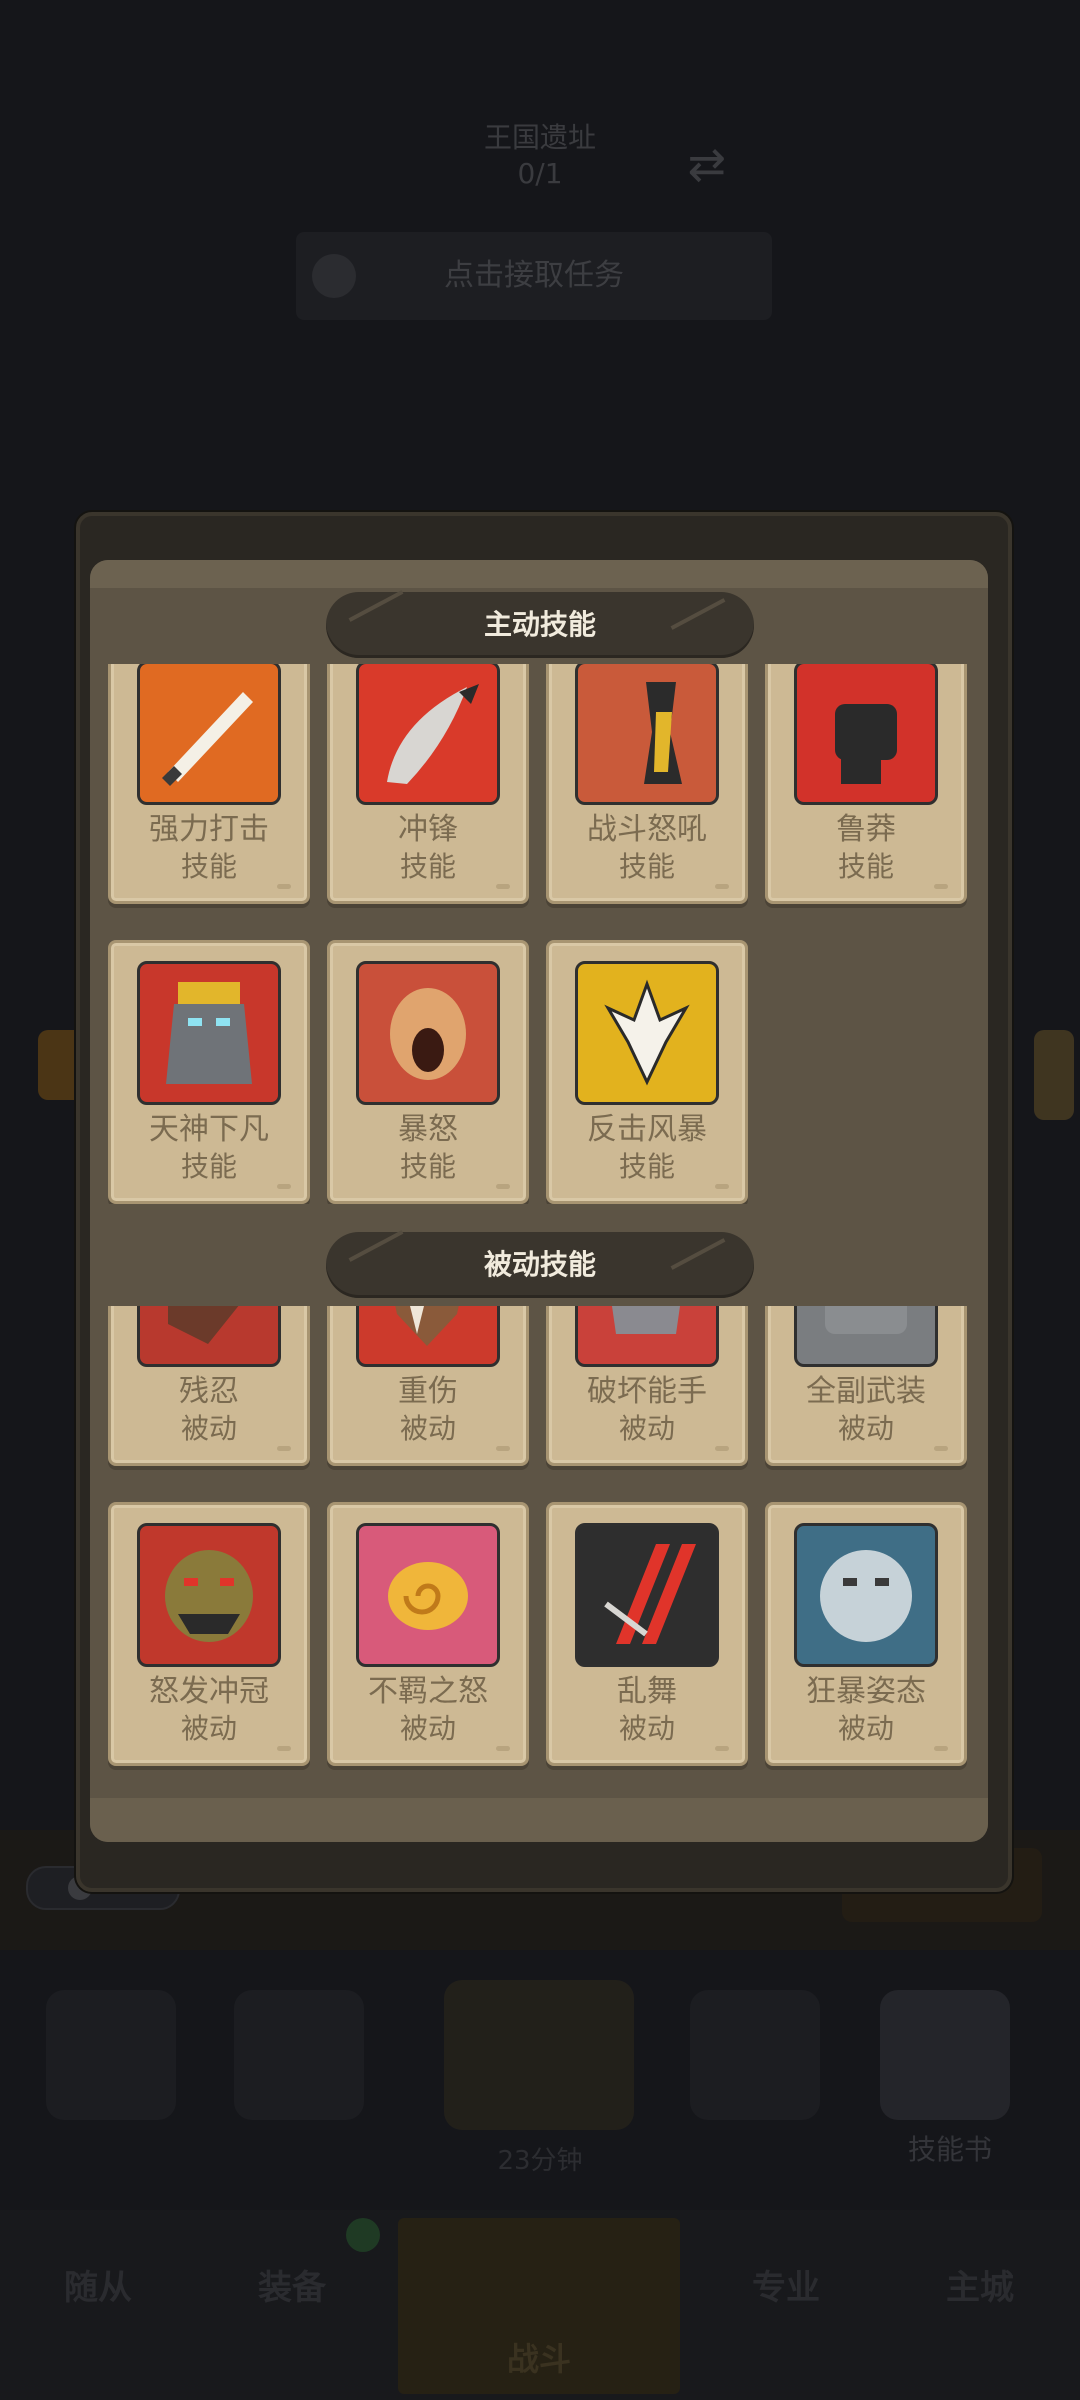 This screenshot has width=1080, height=2400. I want to click on claw-slash-icon, so click(647, 1595).